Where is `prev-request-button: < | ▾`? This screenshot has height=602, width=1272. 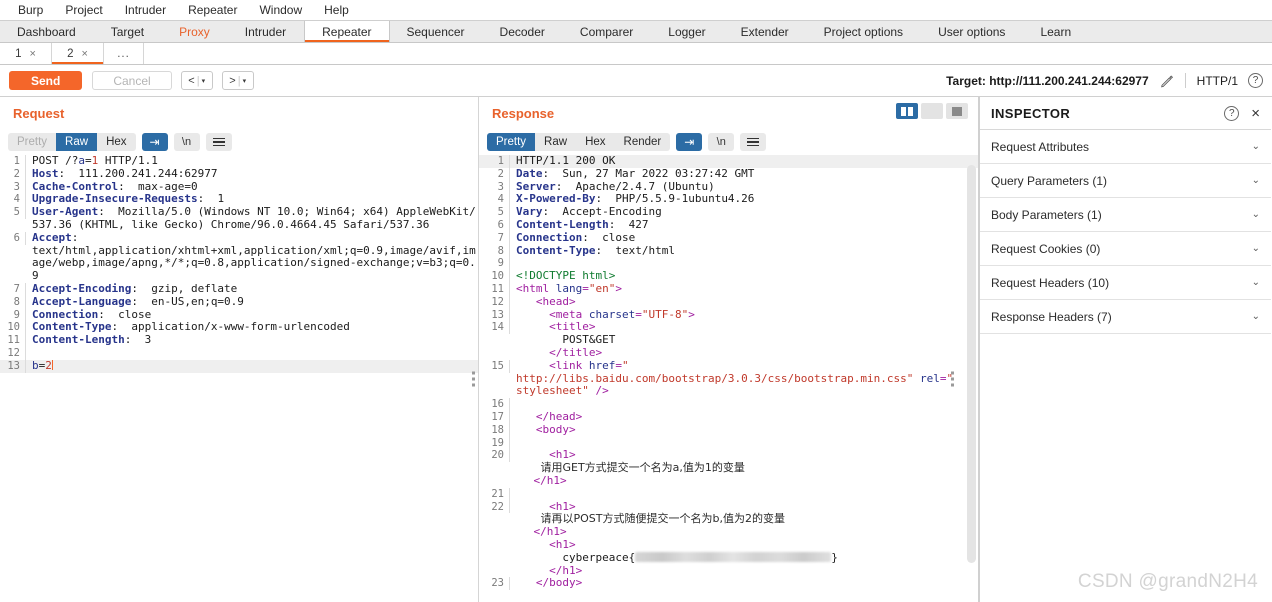
prev-request-button: < | ▾ is located at coordinates (196, 80).